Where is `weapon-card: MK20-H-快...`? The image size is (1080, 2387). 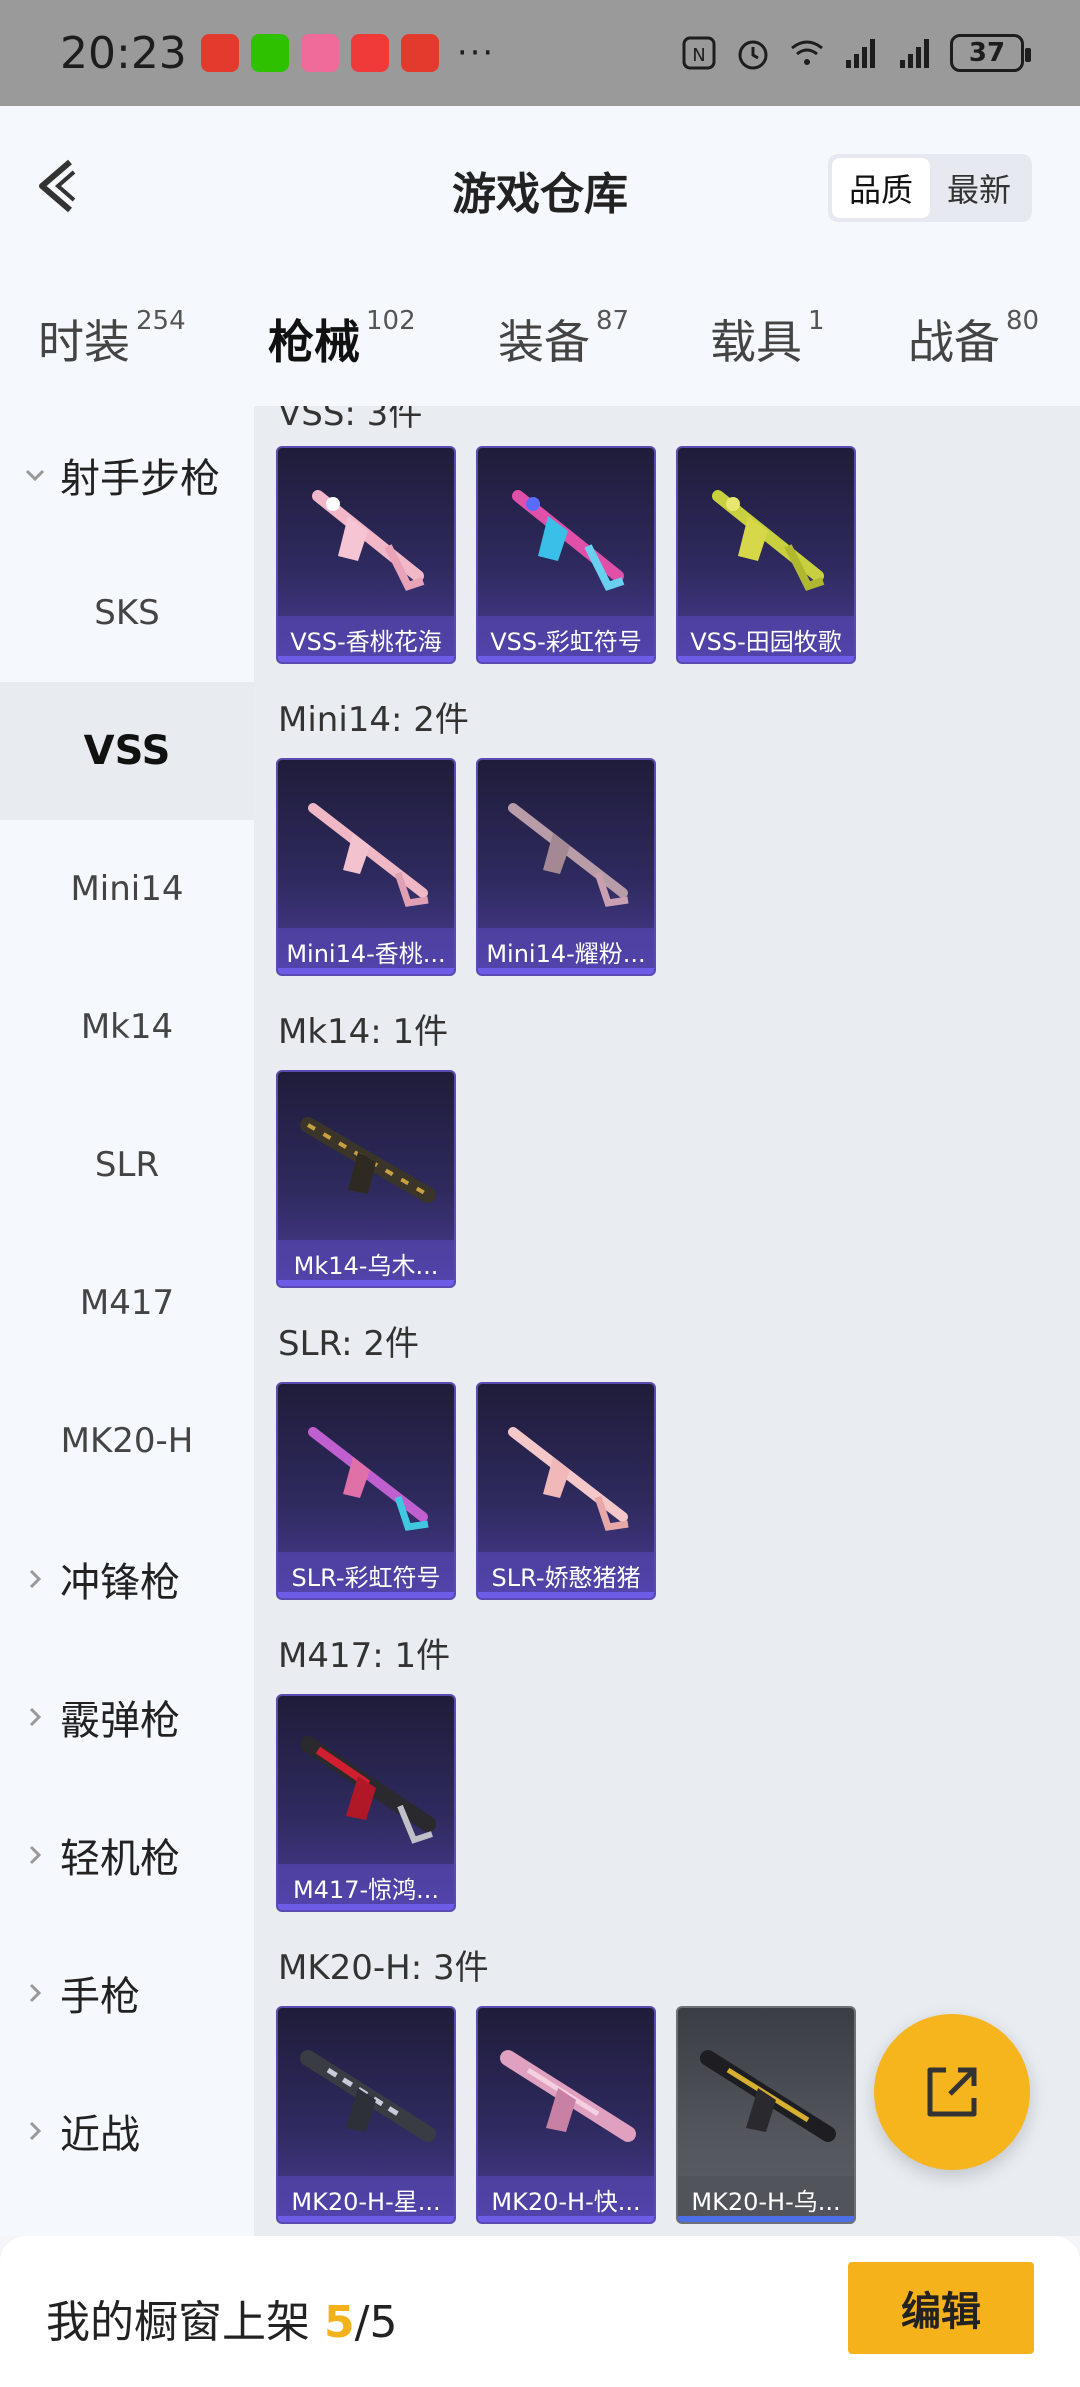 weapon-card: MK20-H-快... is located at coordinates (566, 2115).